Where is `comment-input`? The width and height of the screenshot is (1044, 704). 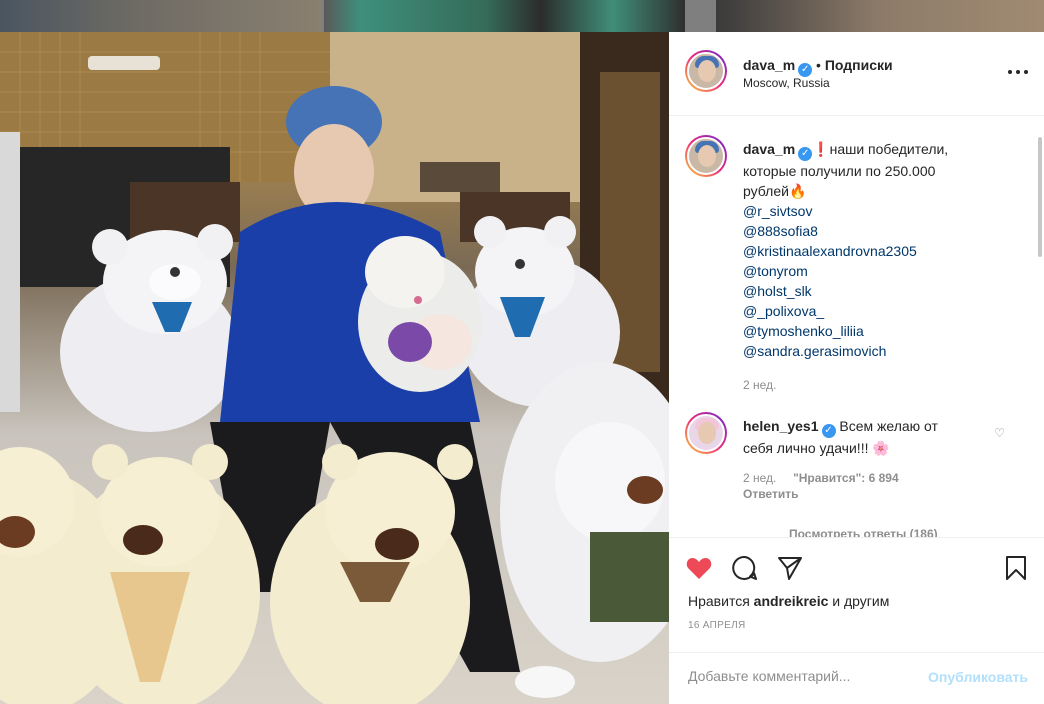 comment-input is located at coordinates (798, 676).